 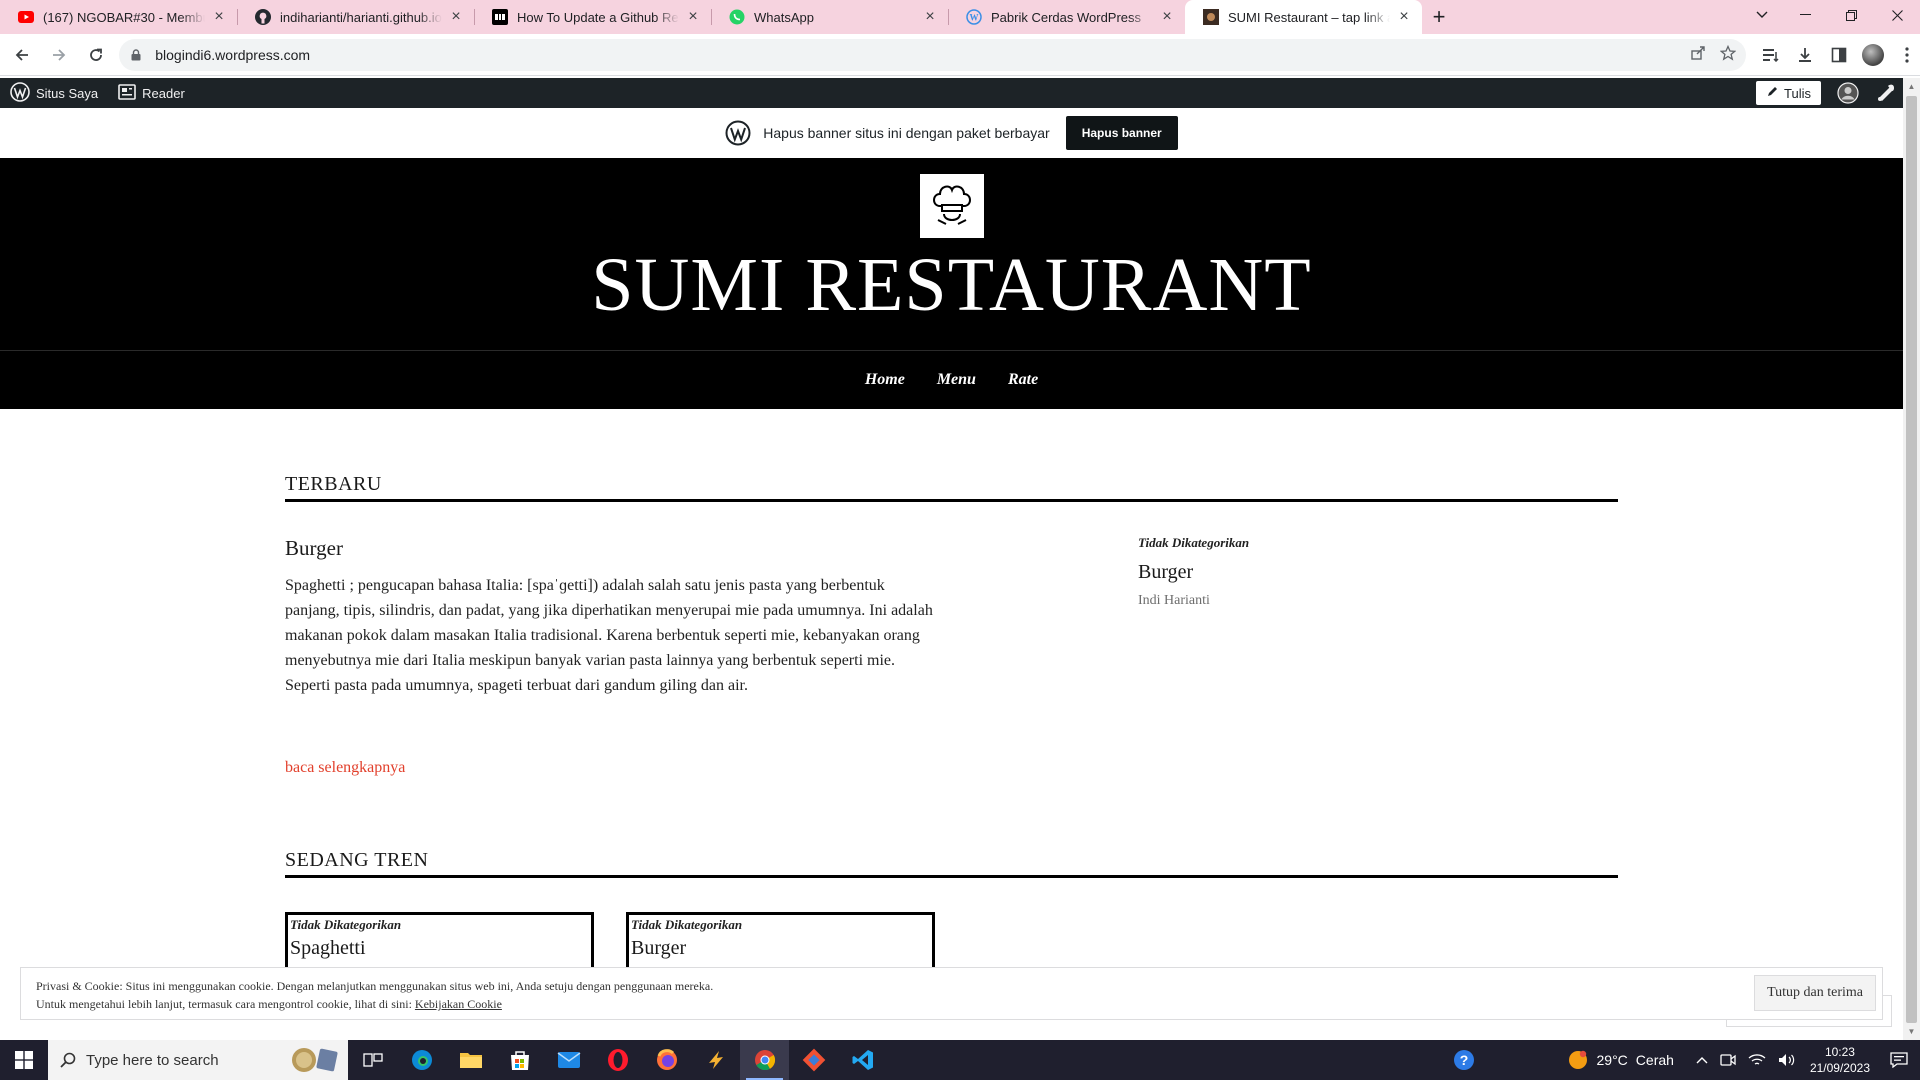 What do you see at coordinates (198, 1060) in the screenshot?
I see `taskbar-search-box: Type here to search` at bounding box center [198, 1060].